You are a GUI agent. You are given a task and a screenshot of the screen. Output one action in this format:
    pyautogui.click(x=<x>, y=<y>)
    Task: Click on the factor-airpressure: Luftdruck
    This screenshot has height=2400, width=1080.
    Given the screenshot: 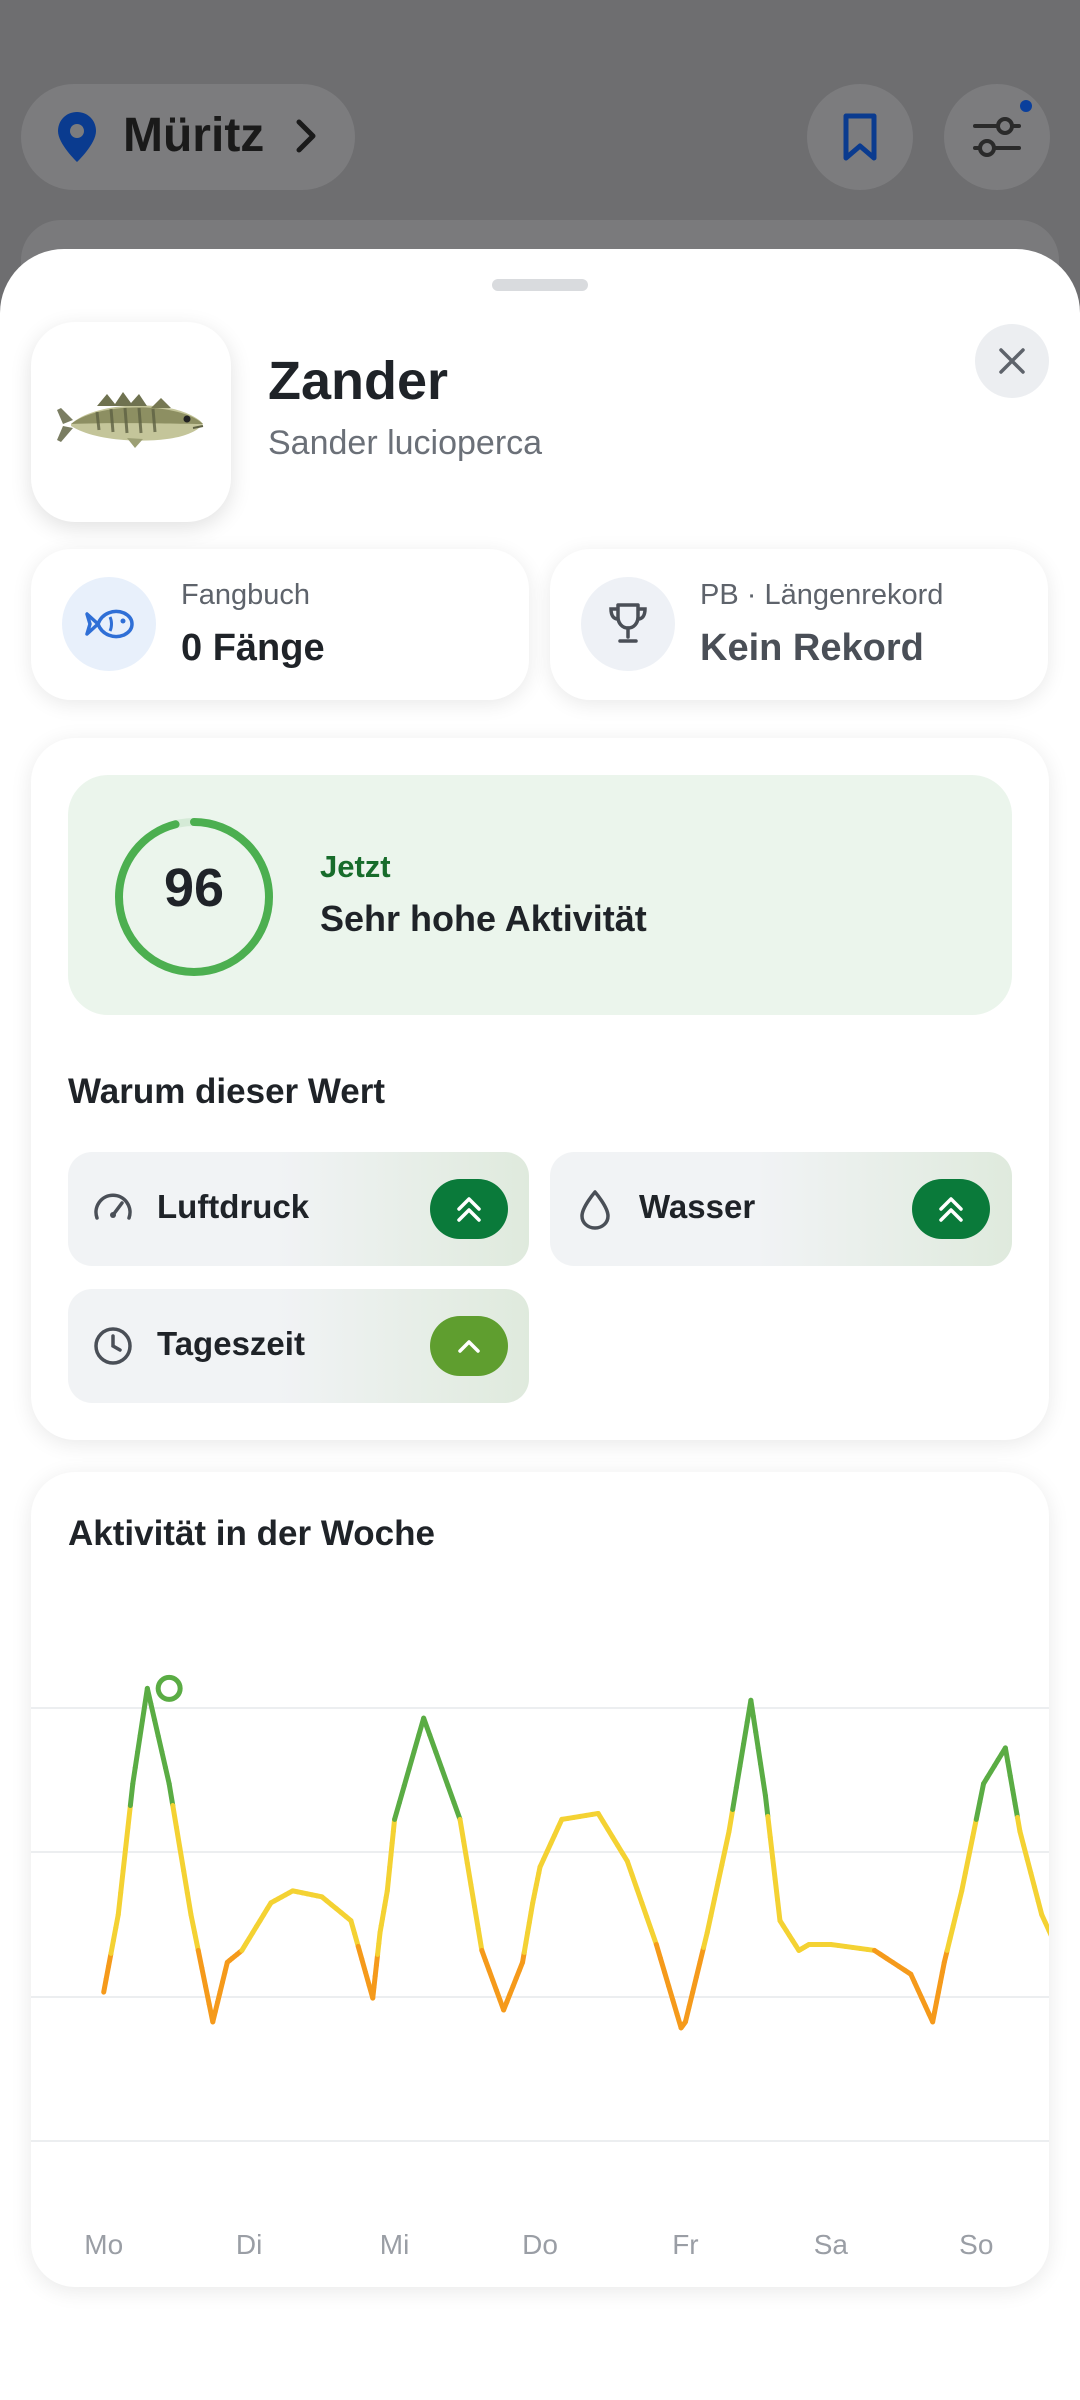 What is the action you would take?
    pyautogui.click(x=298, y=1209)
    